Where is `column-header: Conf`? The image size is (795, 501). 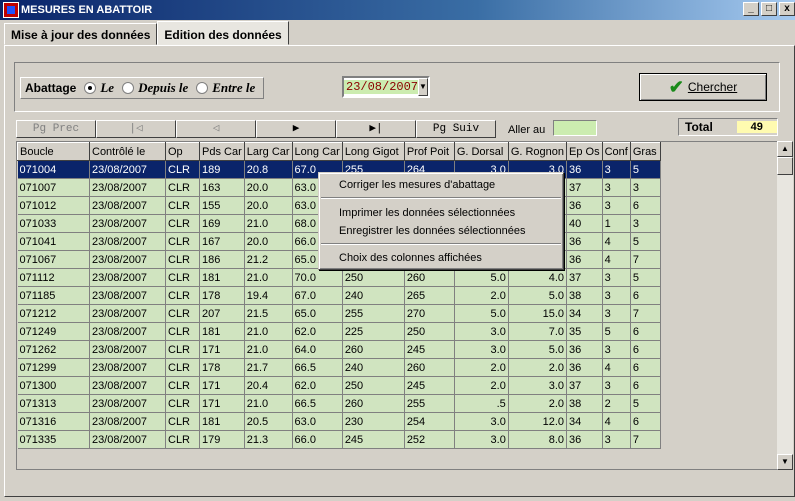 column-header: Conf is located at coordinates (616, 151).